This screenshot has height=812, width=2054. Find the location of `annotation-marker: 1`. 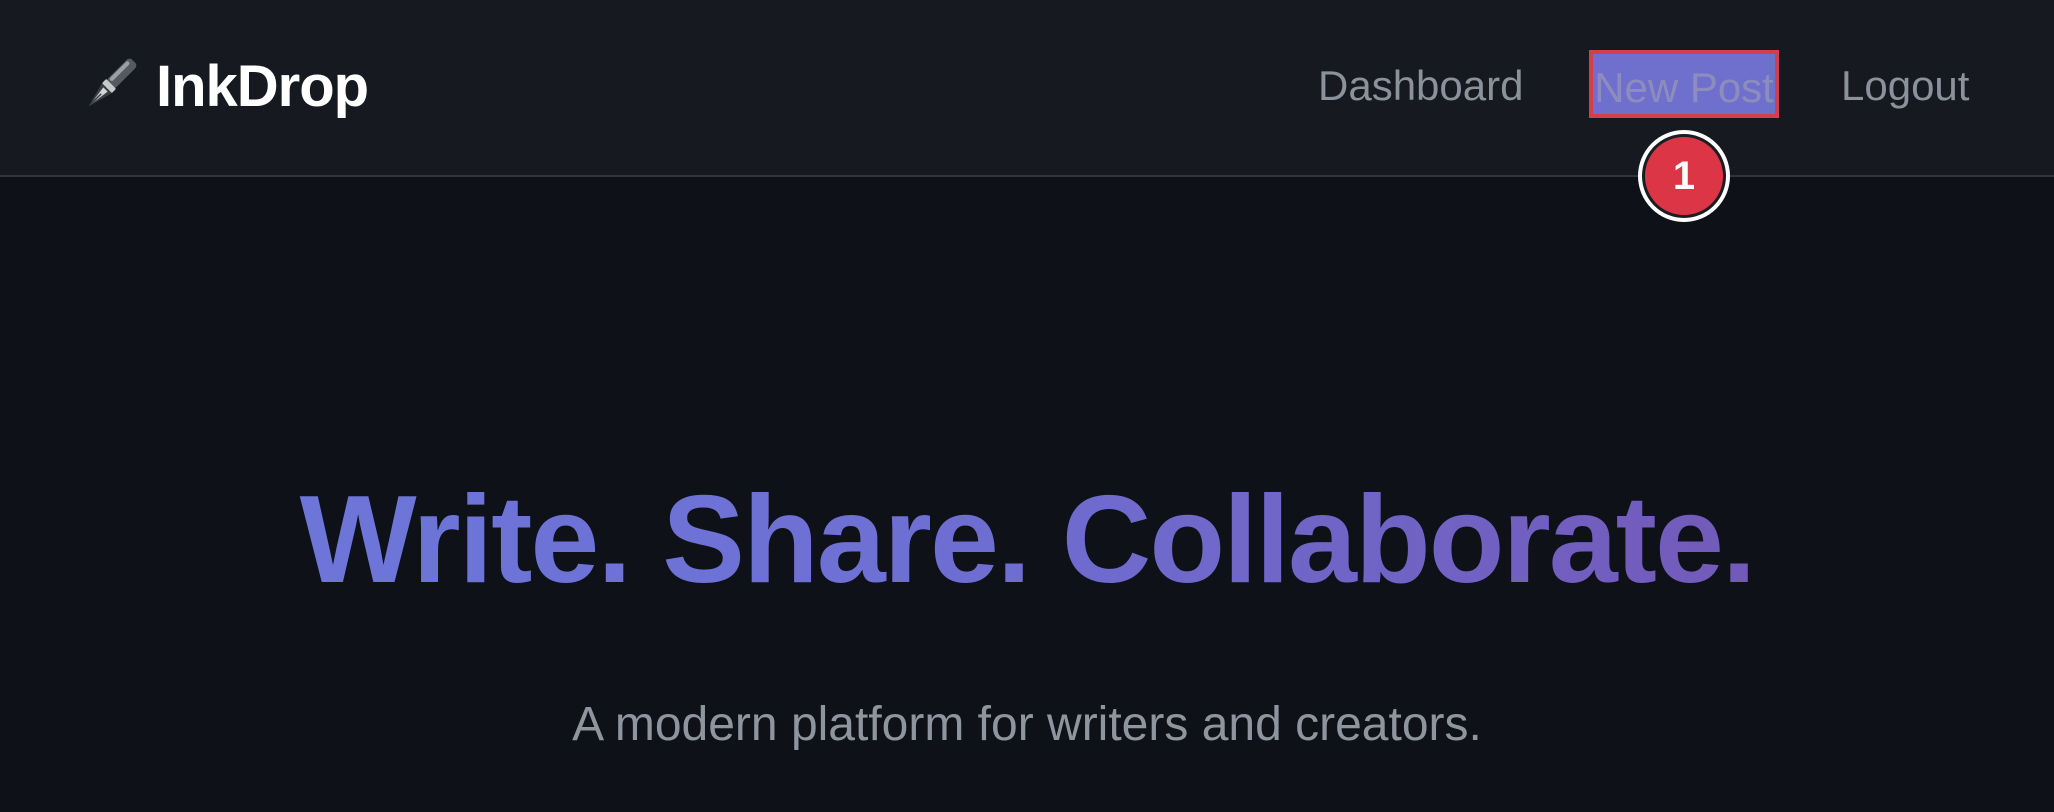

annotation-marker: 1 is located at coordinates (1684, 176).